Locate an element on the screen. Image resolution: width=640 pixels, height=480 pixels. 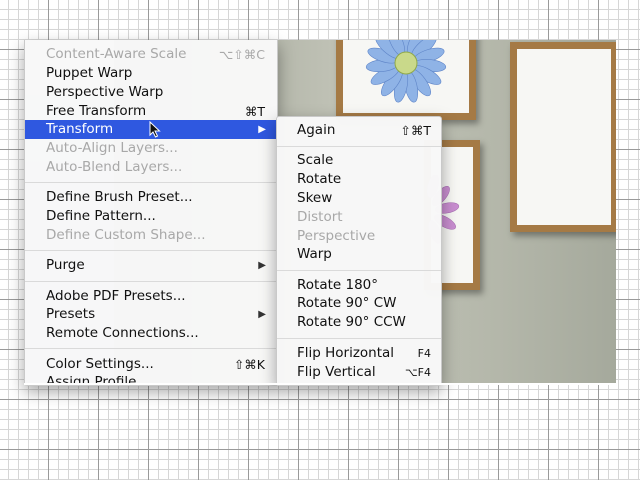
mouse-pointer-icon is located at coordinates (155, 129).